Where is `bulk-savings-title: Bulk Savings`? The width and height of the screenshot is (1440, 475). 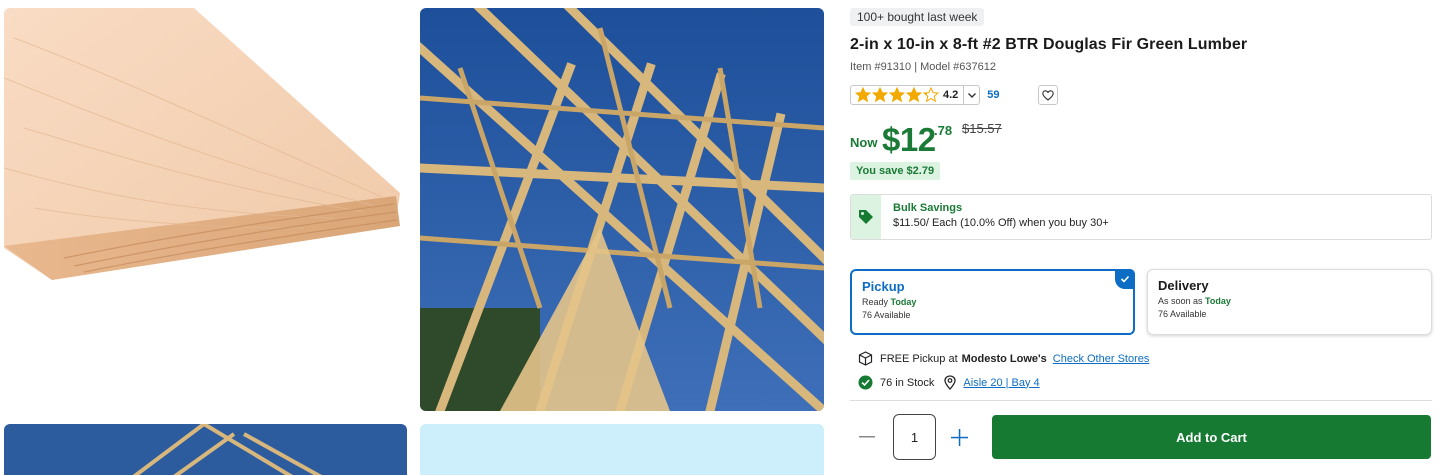
bulk-savings-title: Bulk Savings is located at coordinates (928, 208).